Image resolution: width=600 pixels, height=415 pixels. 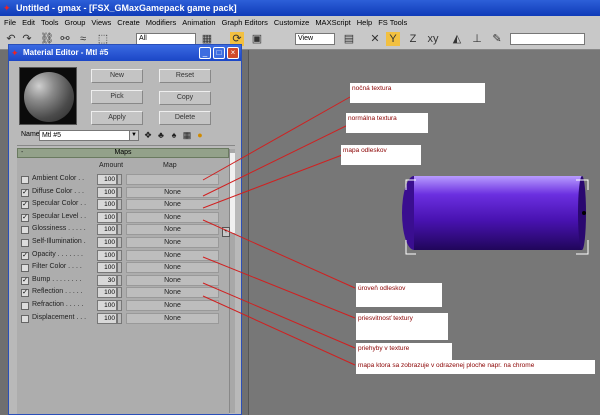 I want to click on annotation-specular-map: mapa odleskov, so click(x=381, y=155).